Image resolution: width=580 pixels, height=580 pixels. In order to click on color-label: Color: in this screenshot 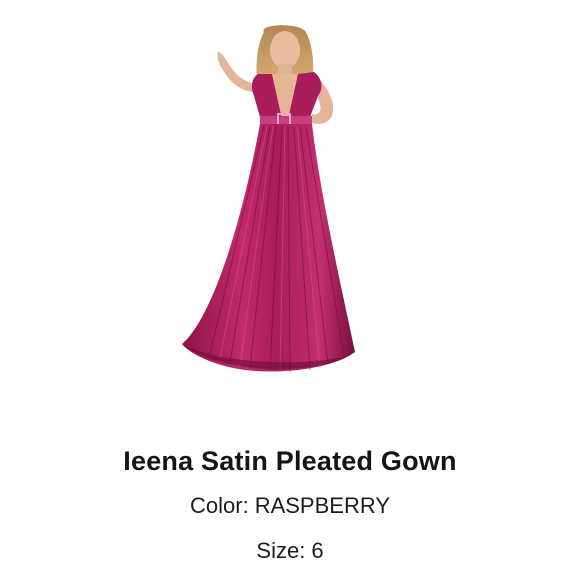, I will do `click(219, 505)`.